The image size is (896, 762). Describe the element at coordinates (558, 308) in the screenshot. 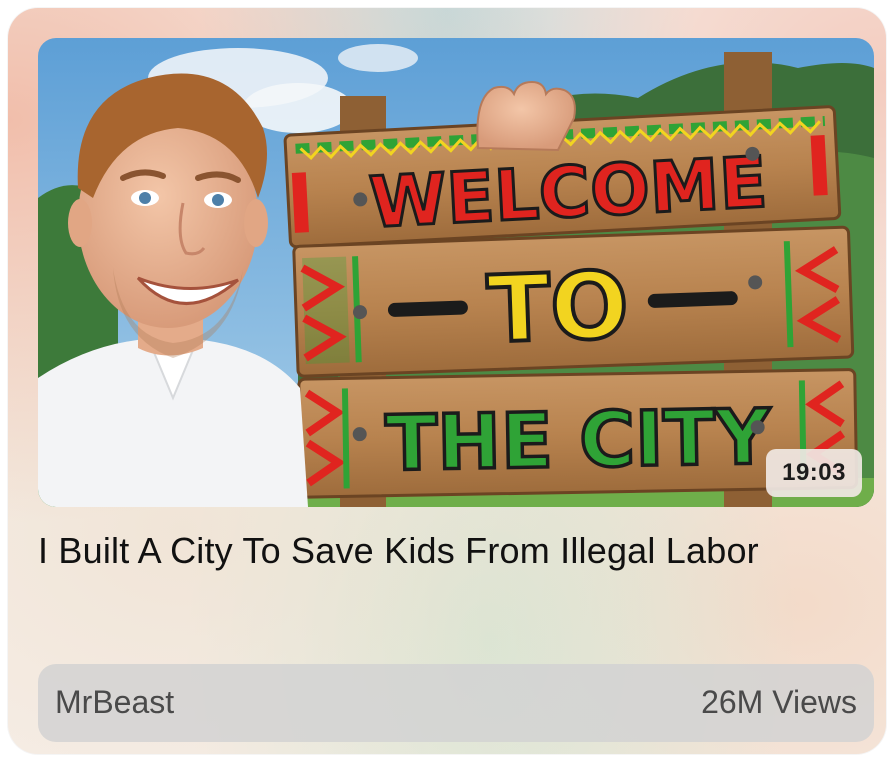

I see `sign-line-2: TO` at that location.